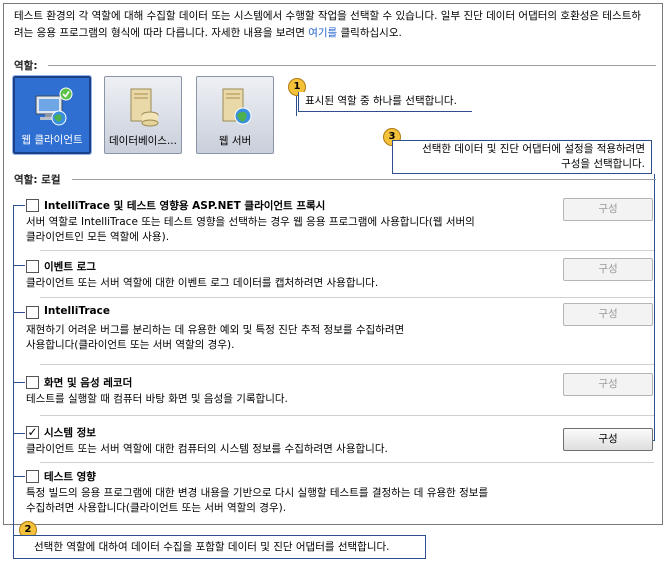 The height and width of the screenshot is (563, 666). I want to click on adapter-checkbox-checked: ✓, so click(32, 432).